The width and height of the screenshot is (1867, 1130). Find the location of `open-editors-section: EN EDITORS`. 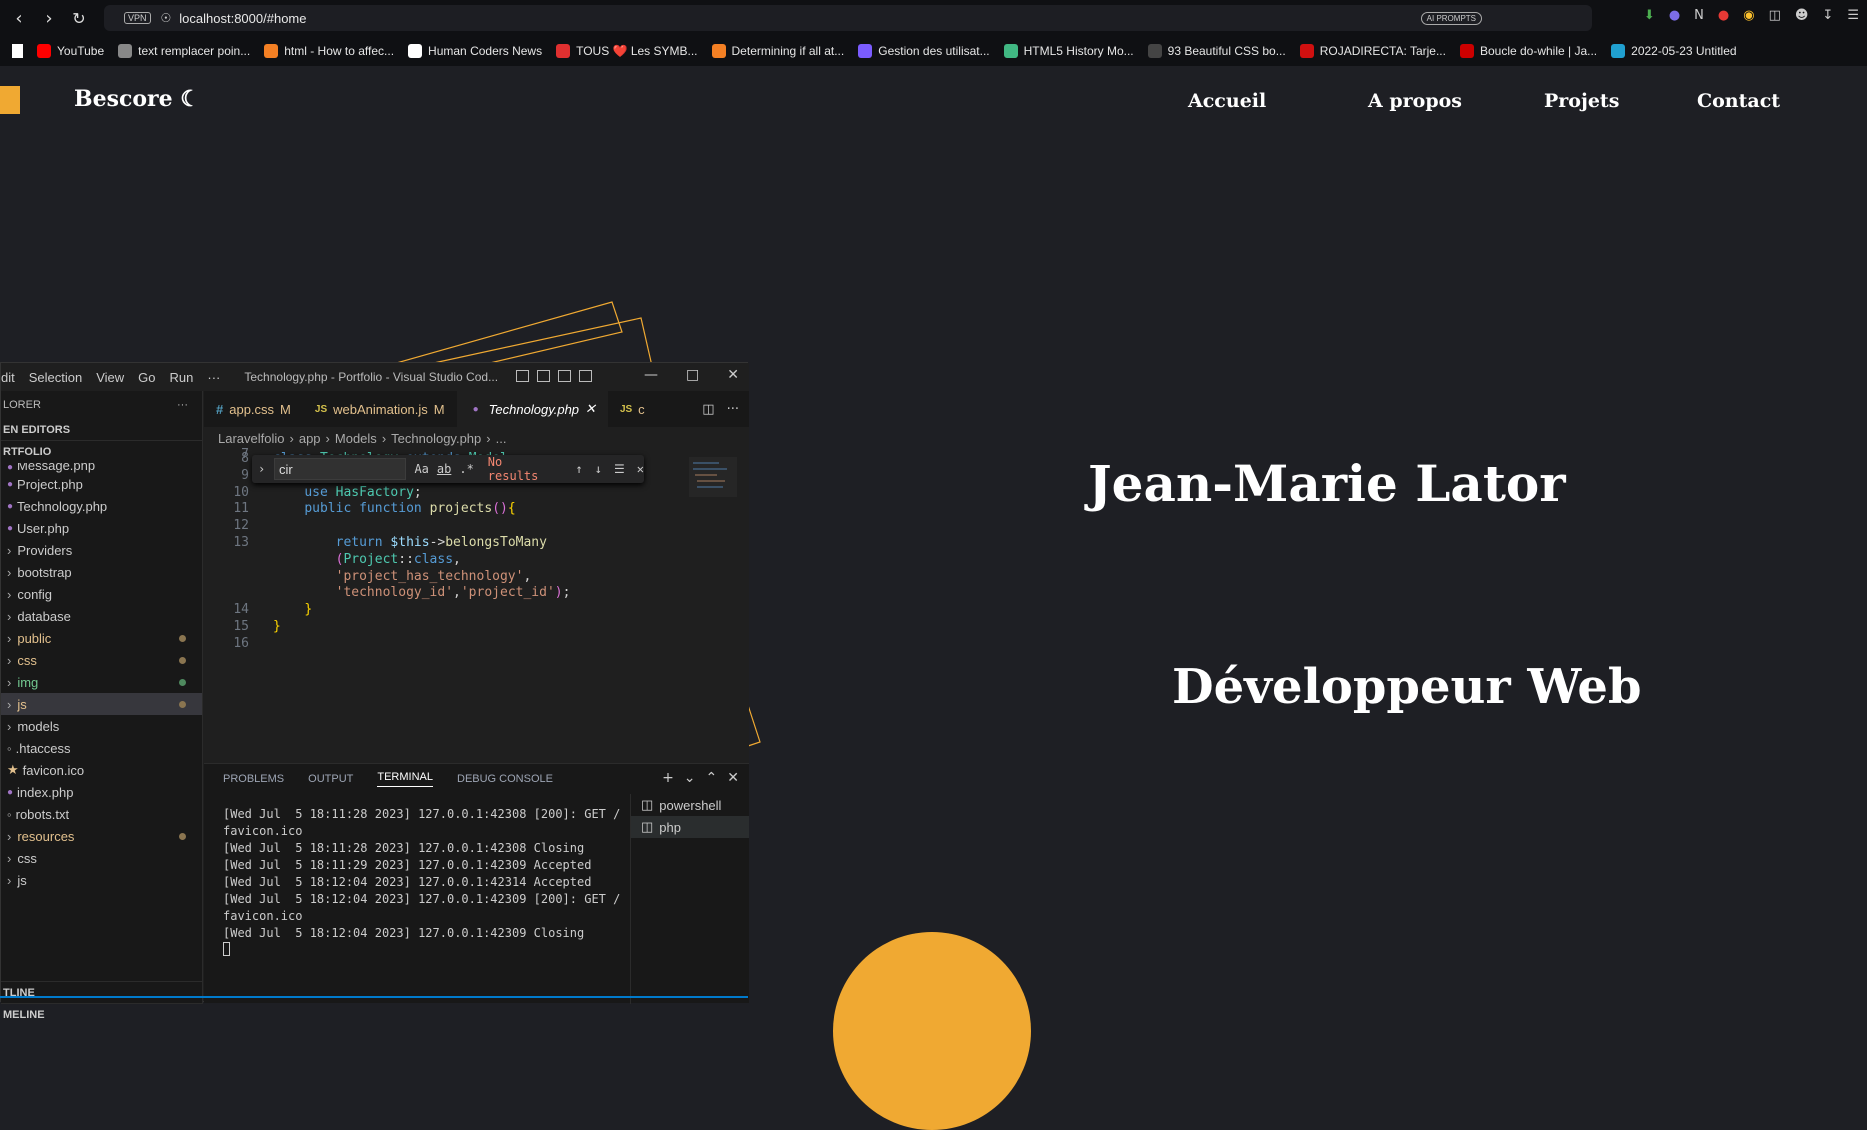

open-editors-section: EN EDITORS is located at coordinates (101, 430).